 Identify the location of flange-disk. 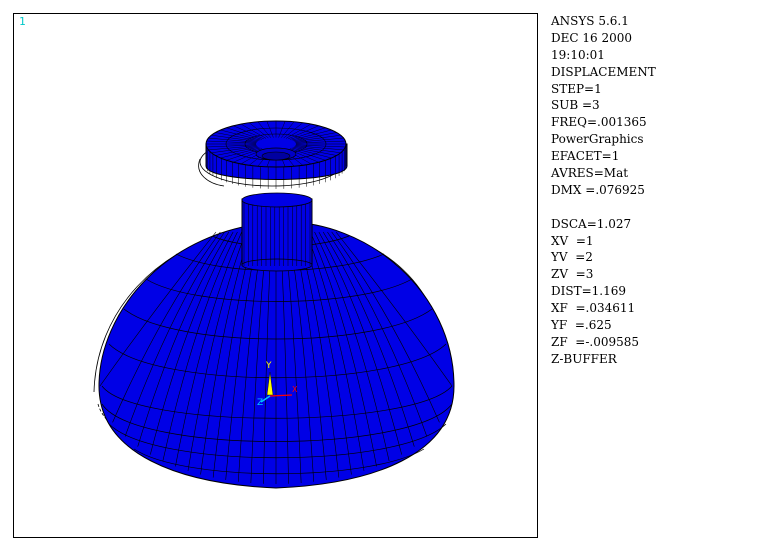
(276, 154).